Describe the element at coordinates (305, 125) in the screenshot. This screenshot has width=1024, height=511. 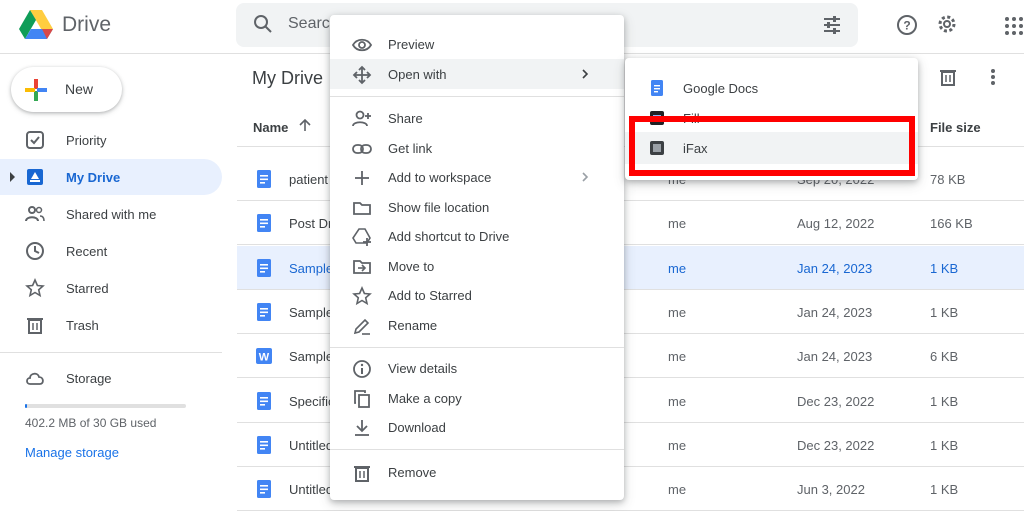
I see `sort-ascending-icon` at that location.